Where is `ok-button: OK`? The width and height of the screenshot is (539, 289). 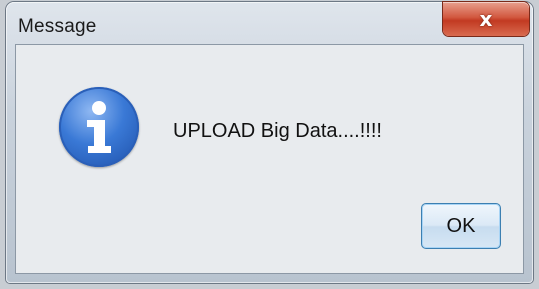 ok-button: OK is located at coordinates (461, 226).